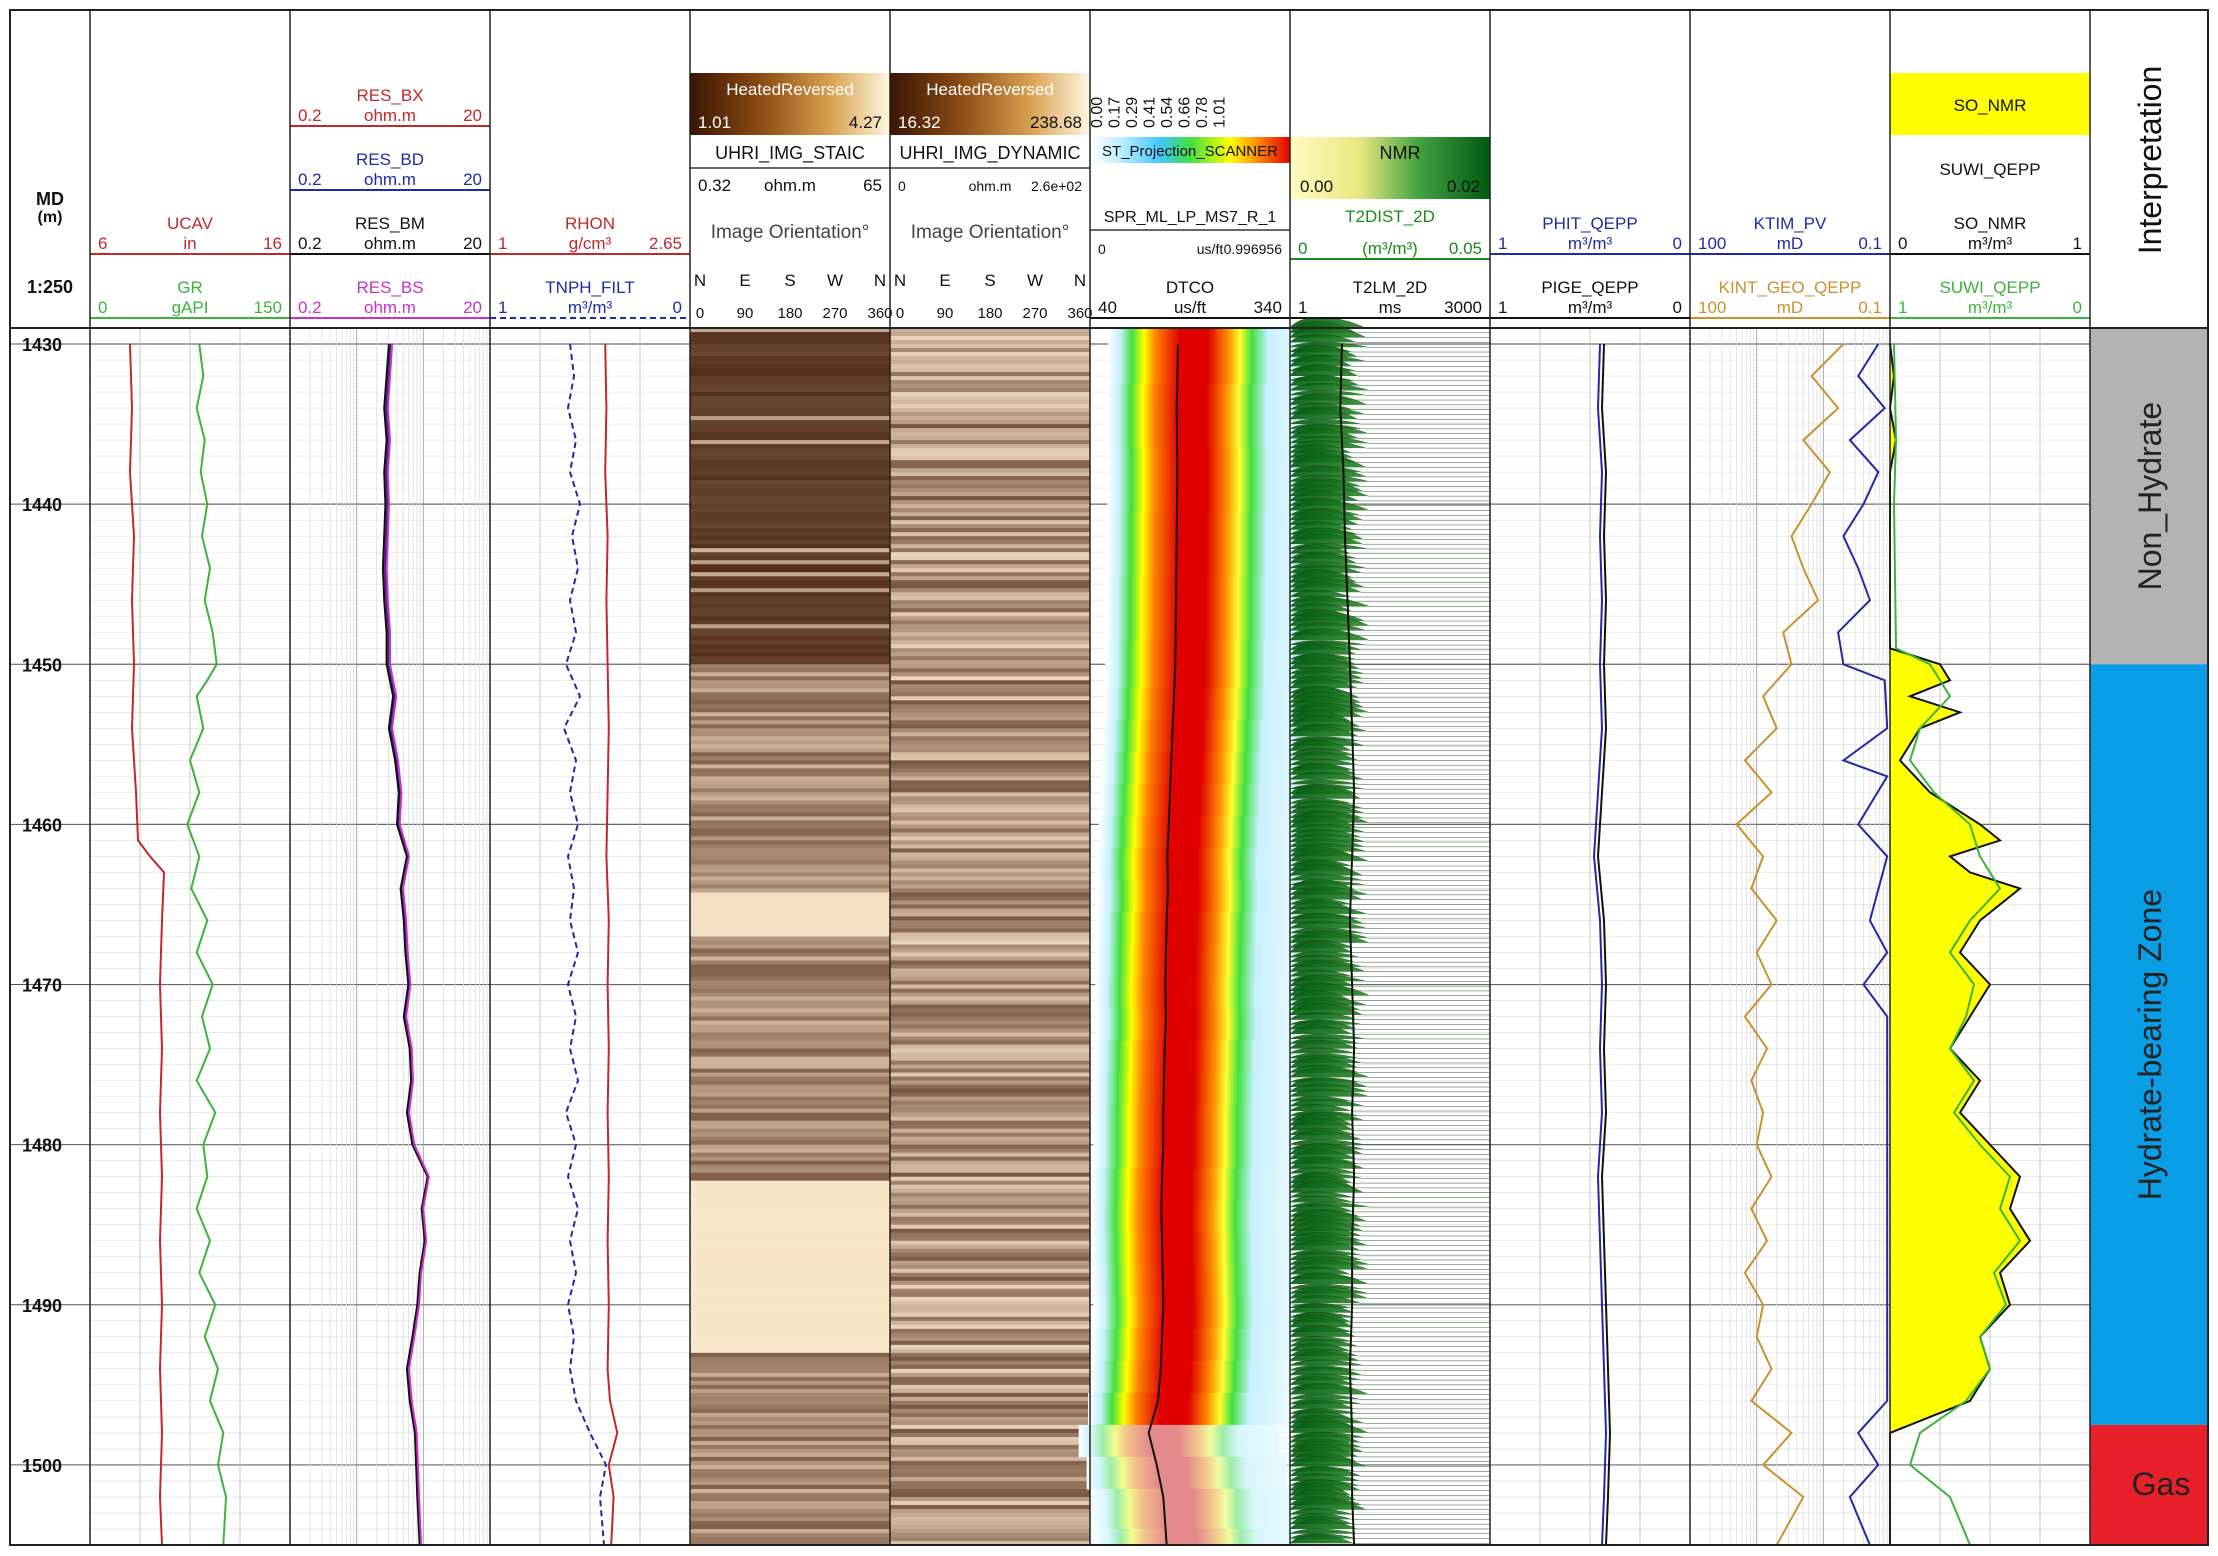 This screenshot has height=1556, width=2218. Describe the element at coordinates (102, 243) in the screenshot. I see `track-0-UCAV-left-scale: 6` at that location.